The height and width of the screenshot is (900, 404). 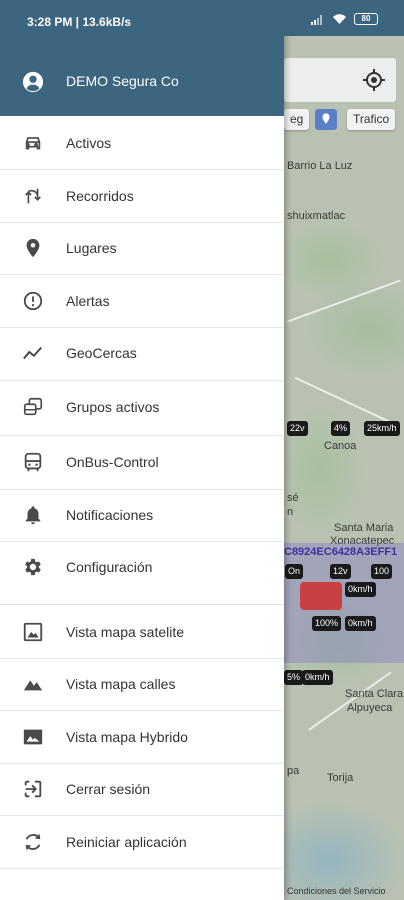 What do you see at coordinates (294, 571) in the screenshot?
I see `map-badge: On` at bounding box center [294, 571].